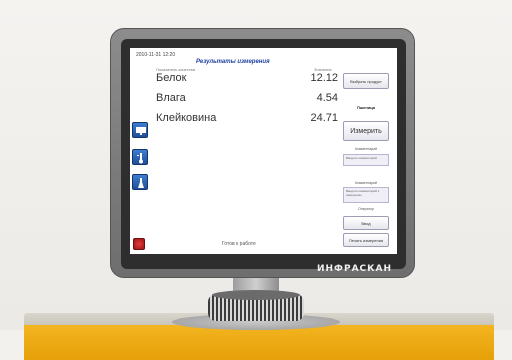 The image size is (512, 360). What do you see at coordinates (186, 118) in the screenshot?
I see `result-name: Клейковина` at bounding box center [186, 118].